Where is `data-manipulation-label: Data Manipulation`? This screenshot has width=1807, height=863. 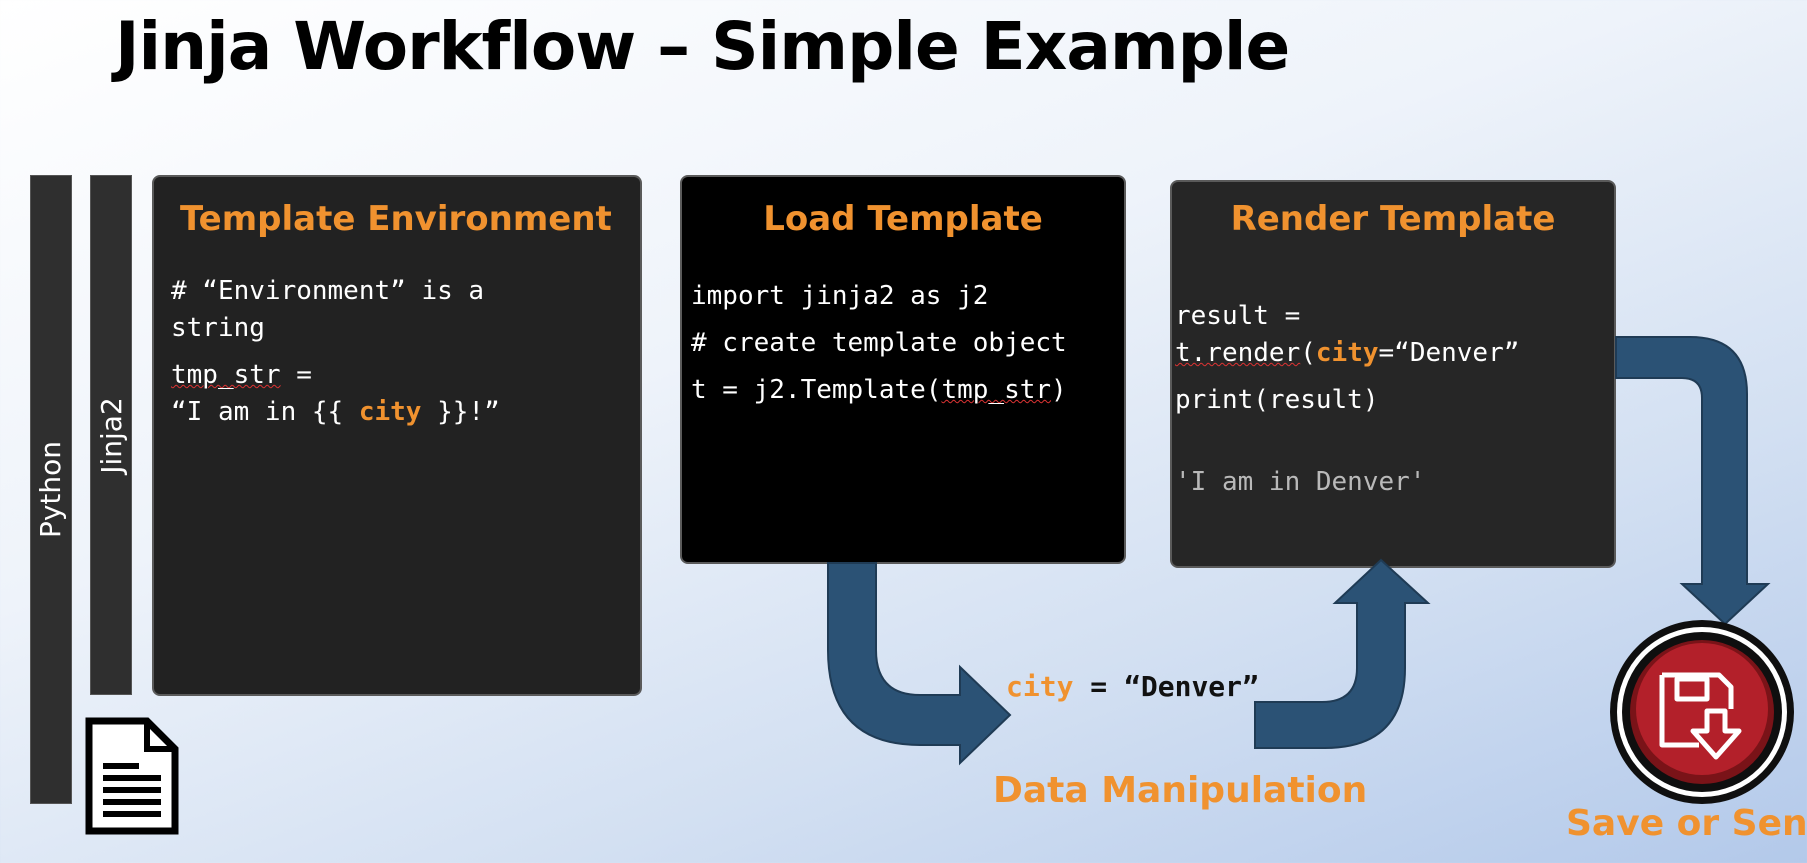
data-manipulation-label: Data Manipulation is located at coordinates (1180, 790).